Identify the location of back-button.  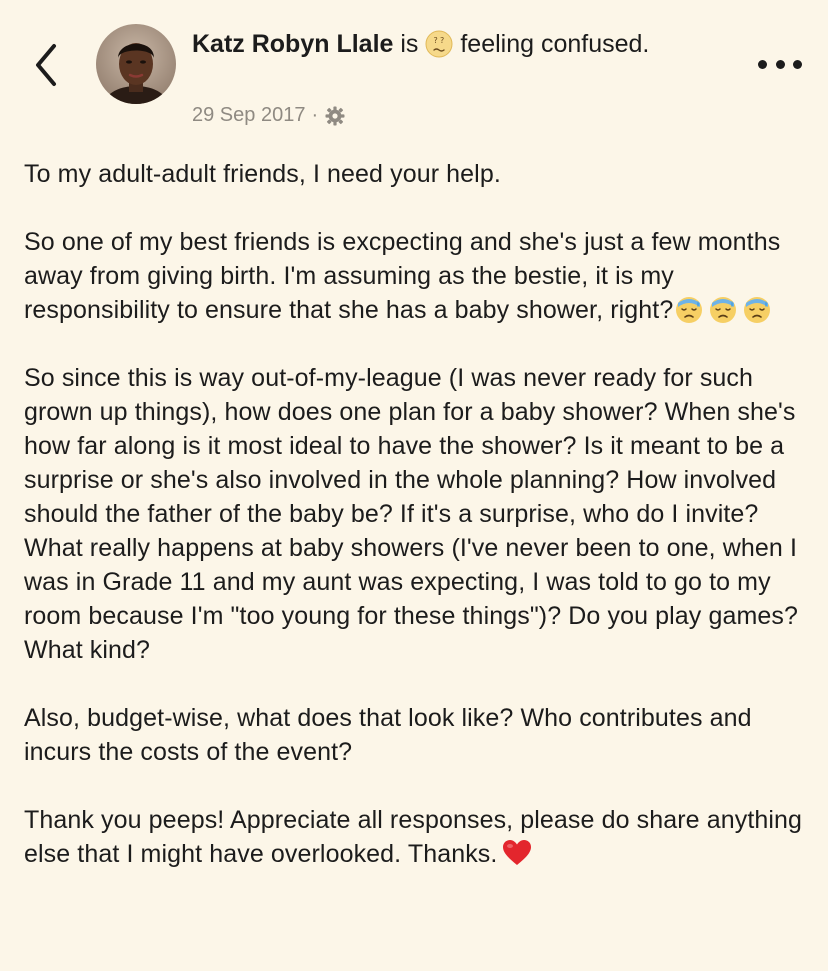
(46, 65).